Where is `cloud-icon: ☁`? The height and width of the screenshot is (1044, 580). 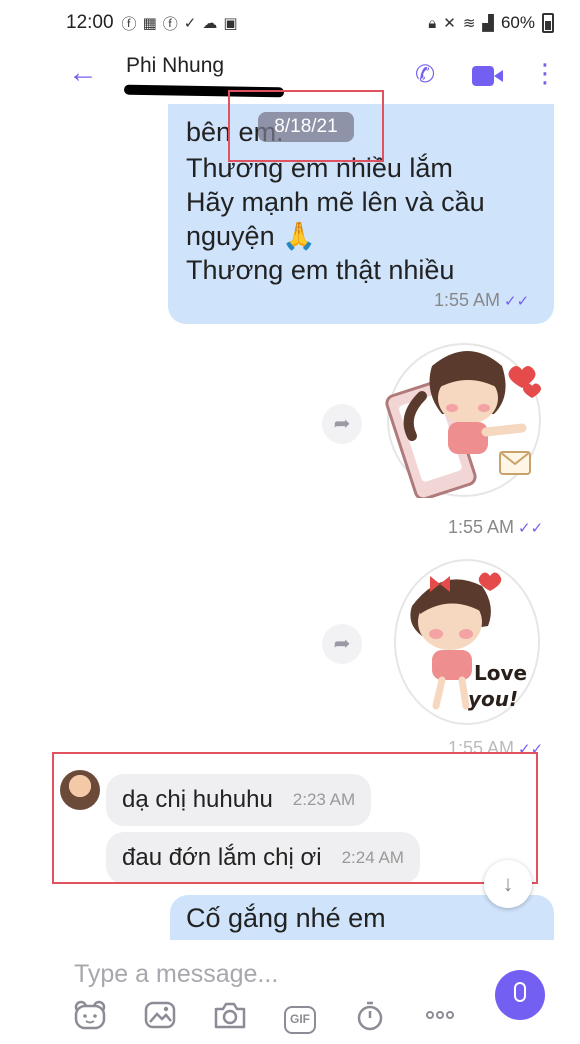
cloud-icon: ☁ is located at coordinates (210, 23).